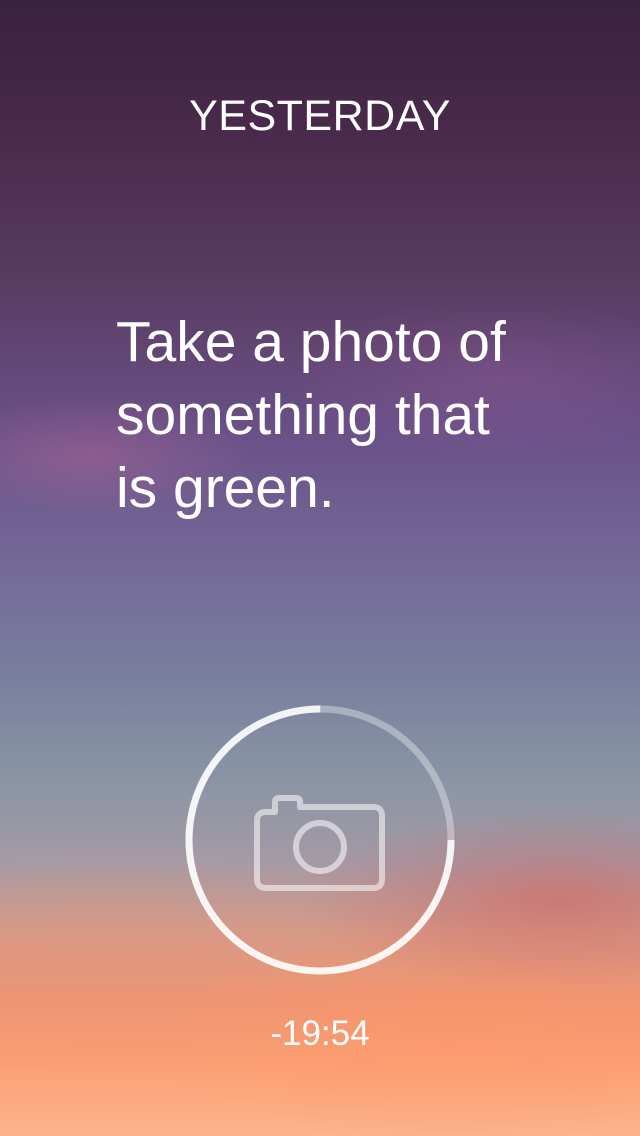 The image size is (640, 1136). I want to click on challenge-prompt: Take a photo of something that is green., so click(311, 415).